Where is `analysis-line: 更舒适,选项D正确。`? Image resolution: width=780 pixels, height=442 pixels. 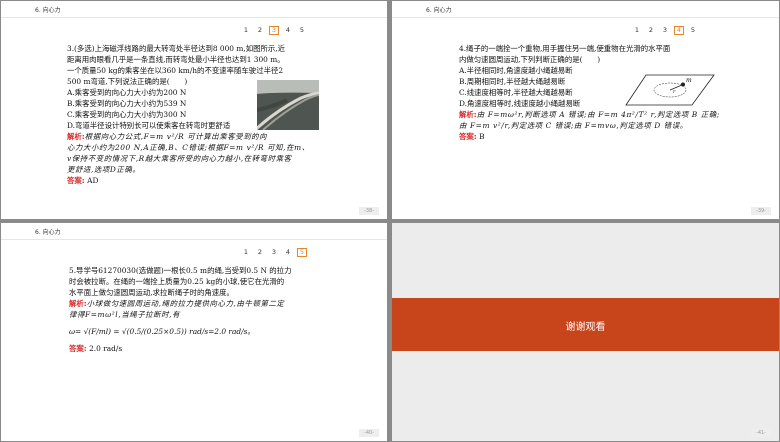
analysis-line: 更舒适,选项D正确。 is located at coordinates (104, 169).